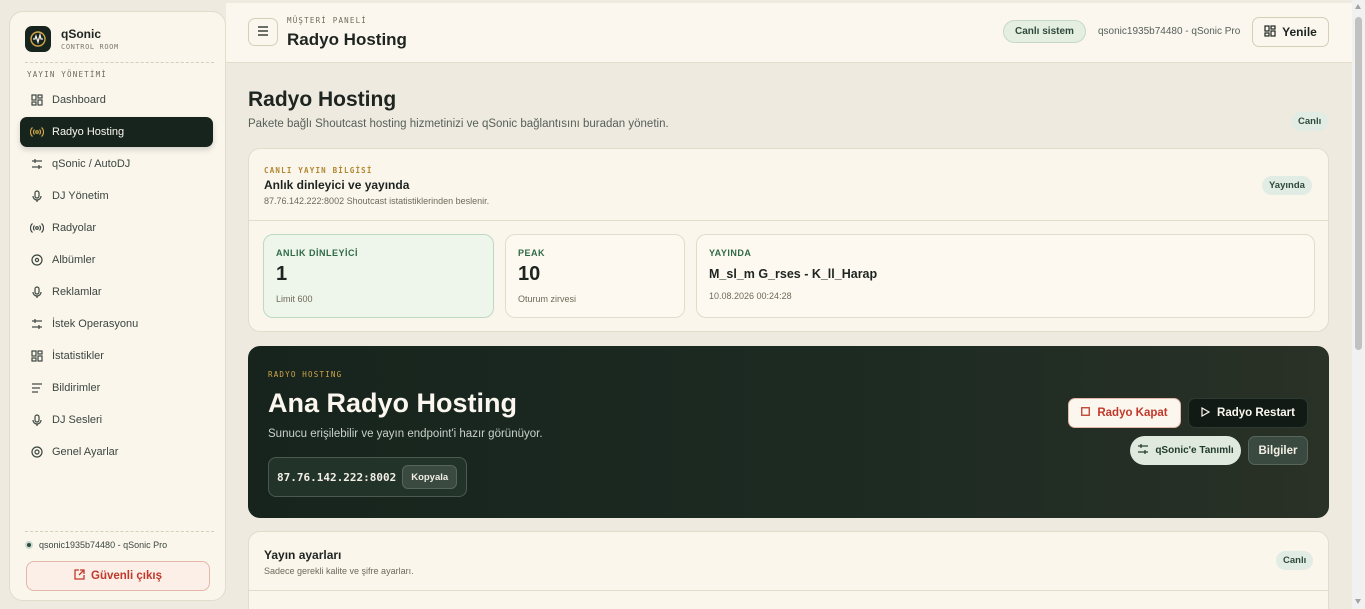 The image size is (1365, 609). What do you see at coordinates (1185, 450) in the screenshot?
I see `qsonic-linked-button: qSonic'e Tanımlı` at bounding box center [1185, 450].